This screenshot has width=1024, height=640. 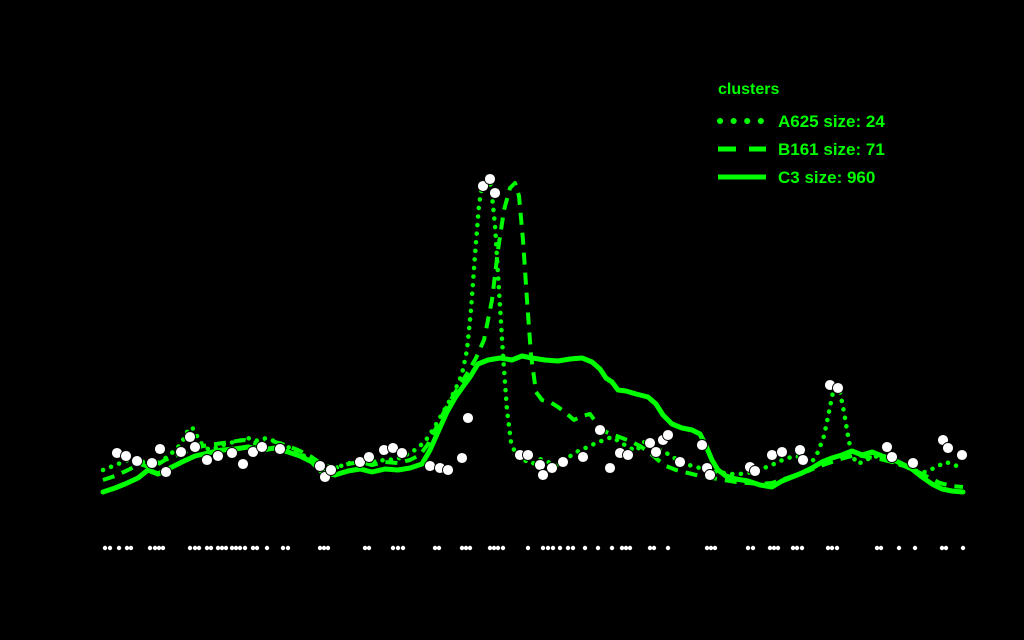 I want to click on dotted-line-icon, so click(x=741, y=121).